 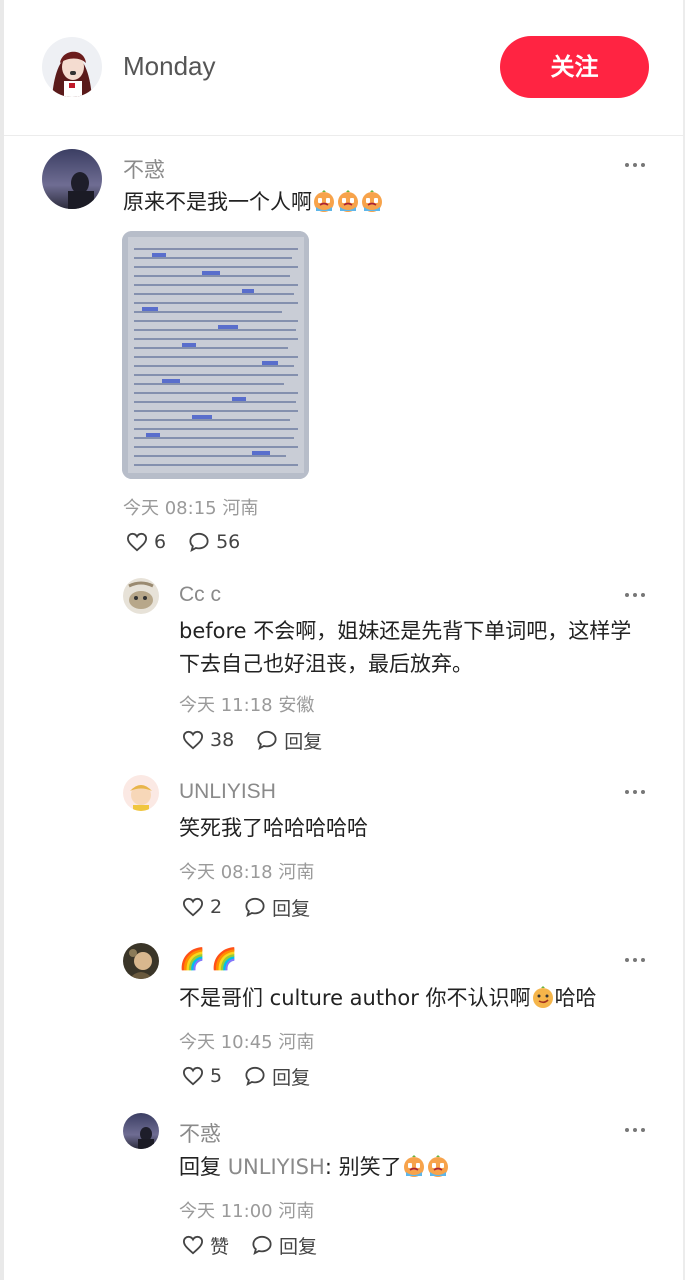 What do you see at coordinates (542, 997) in the screenshot?
I see `smirk-face-emoji` at bounding box center [542, 997].